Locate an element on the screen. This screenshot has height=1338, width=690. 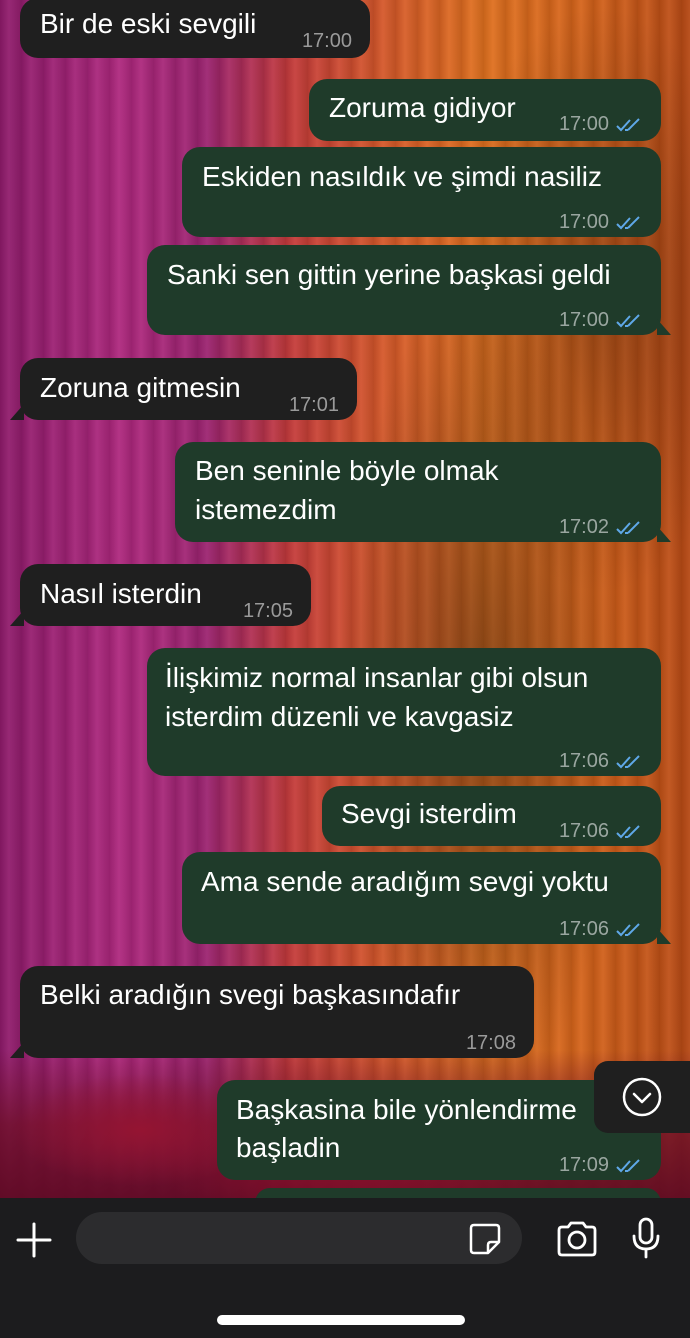
scroll-to-bottom-button is located at coordinates (642, 1097).